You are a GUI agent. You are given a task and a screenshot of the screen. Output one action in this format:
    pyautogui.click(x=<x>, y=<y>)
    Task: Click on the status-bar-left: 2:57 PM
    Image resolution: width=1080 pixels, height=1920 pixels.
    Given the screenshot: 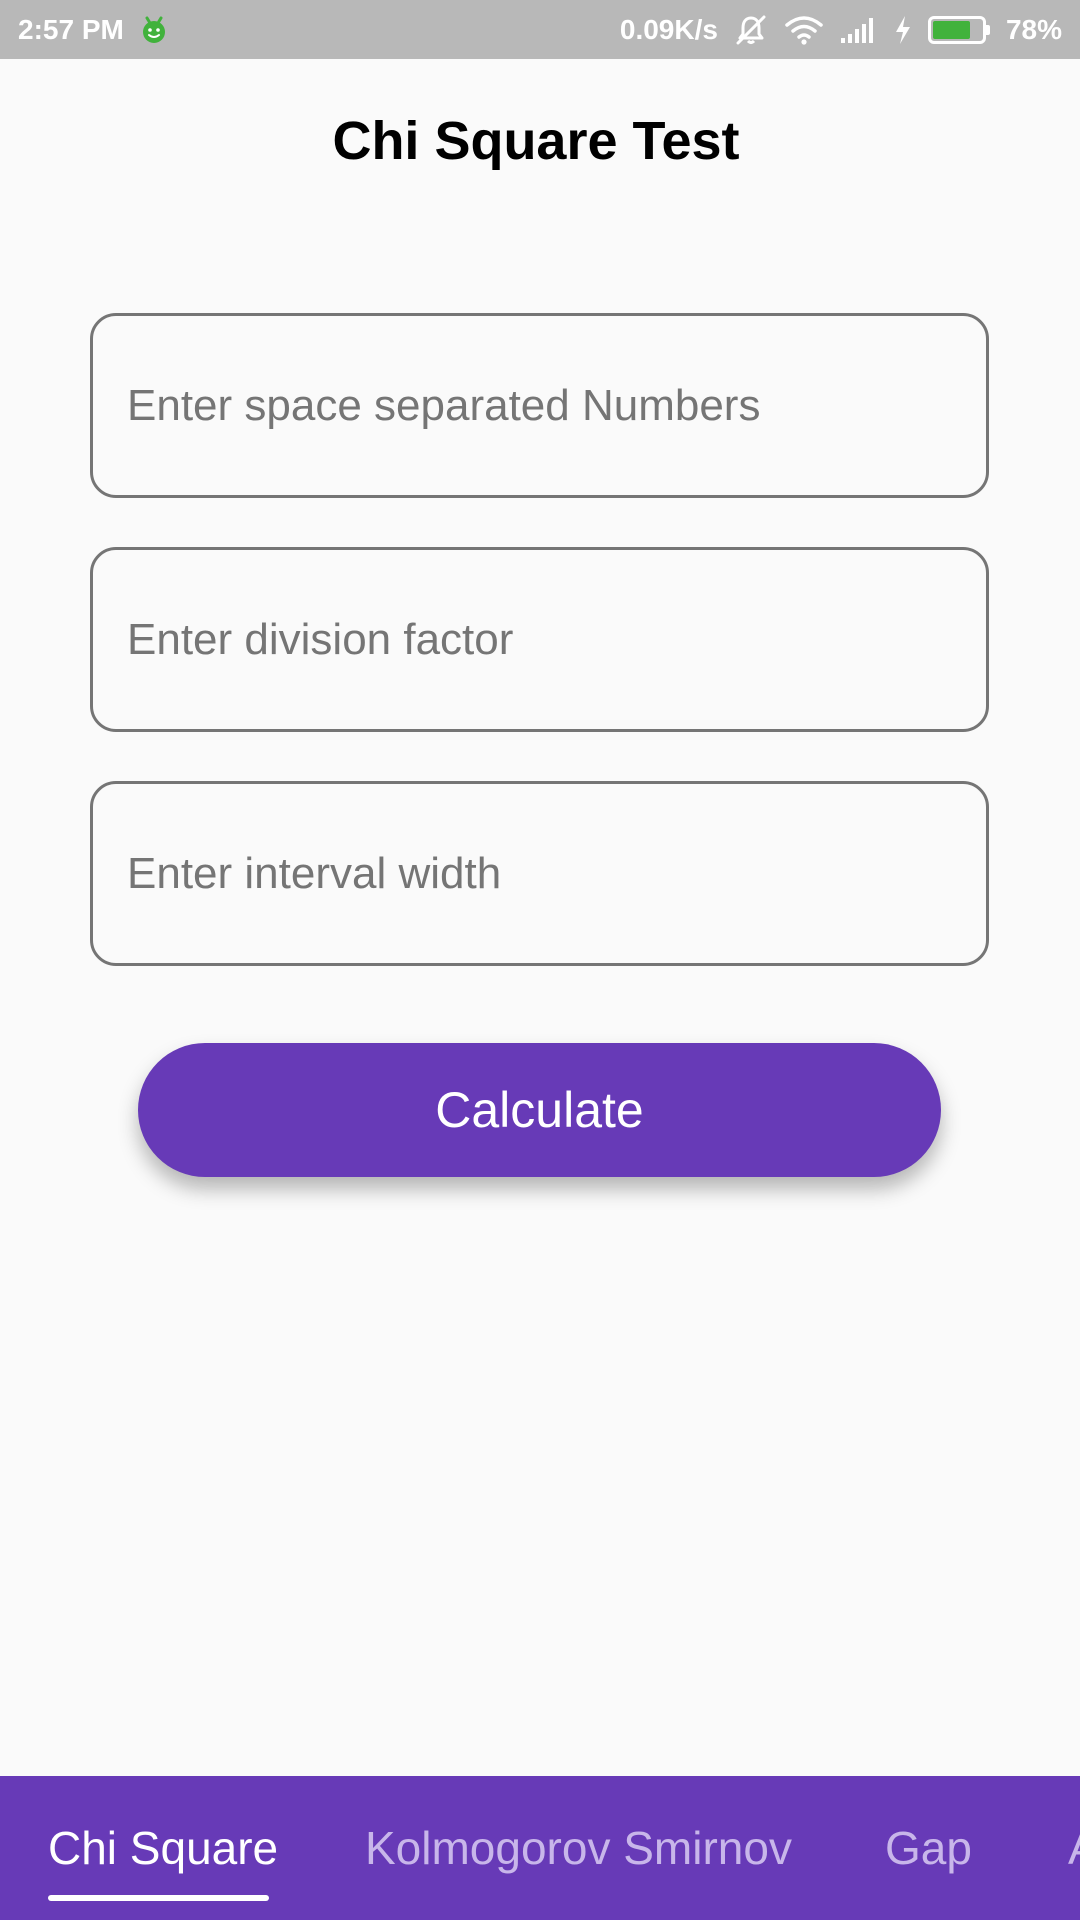 What is the action you would take?
    pyautogui.click(x=93, y=30)
    